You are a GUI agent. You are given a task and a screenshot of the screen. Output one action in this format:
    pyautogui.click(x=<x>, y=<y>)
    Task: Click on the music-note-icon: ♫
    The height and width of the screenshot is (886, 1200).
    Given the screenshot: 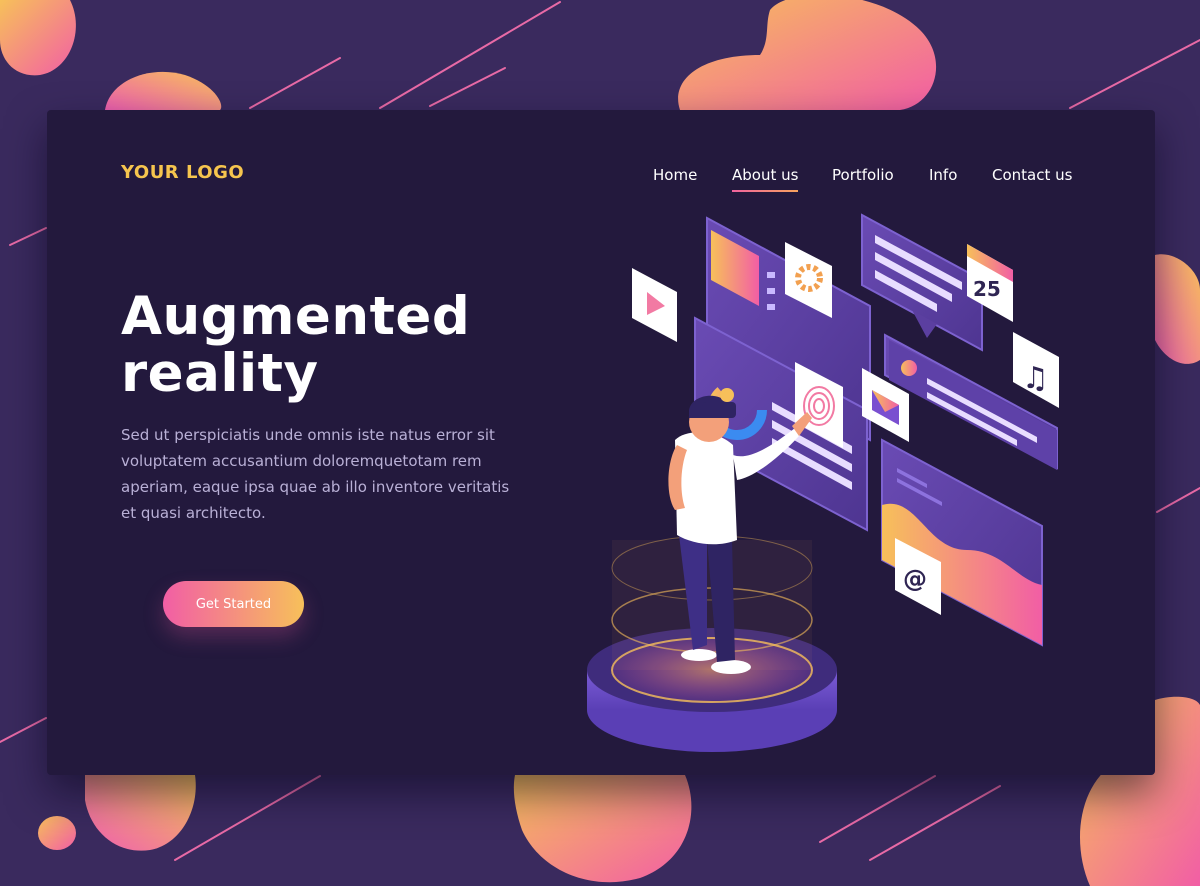 What is the action you would take?
    pyautogui.click(x=1036, y=370)
    